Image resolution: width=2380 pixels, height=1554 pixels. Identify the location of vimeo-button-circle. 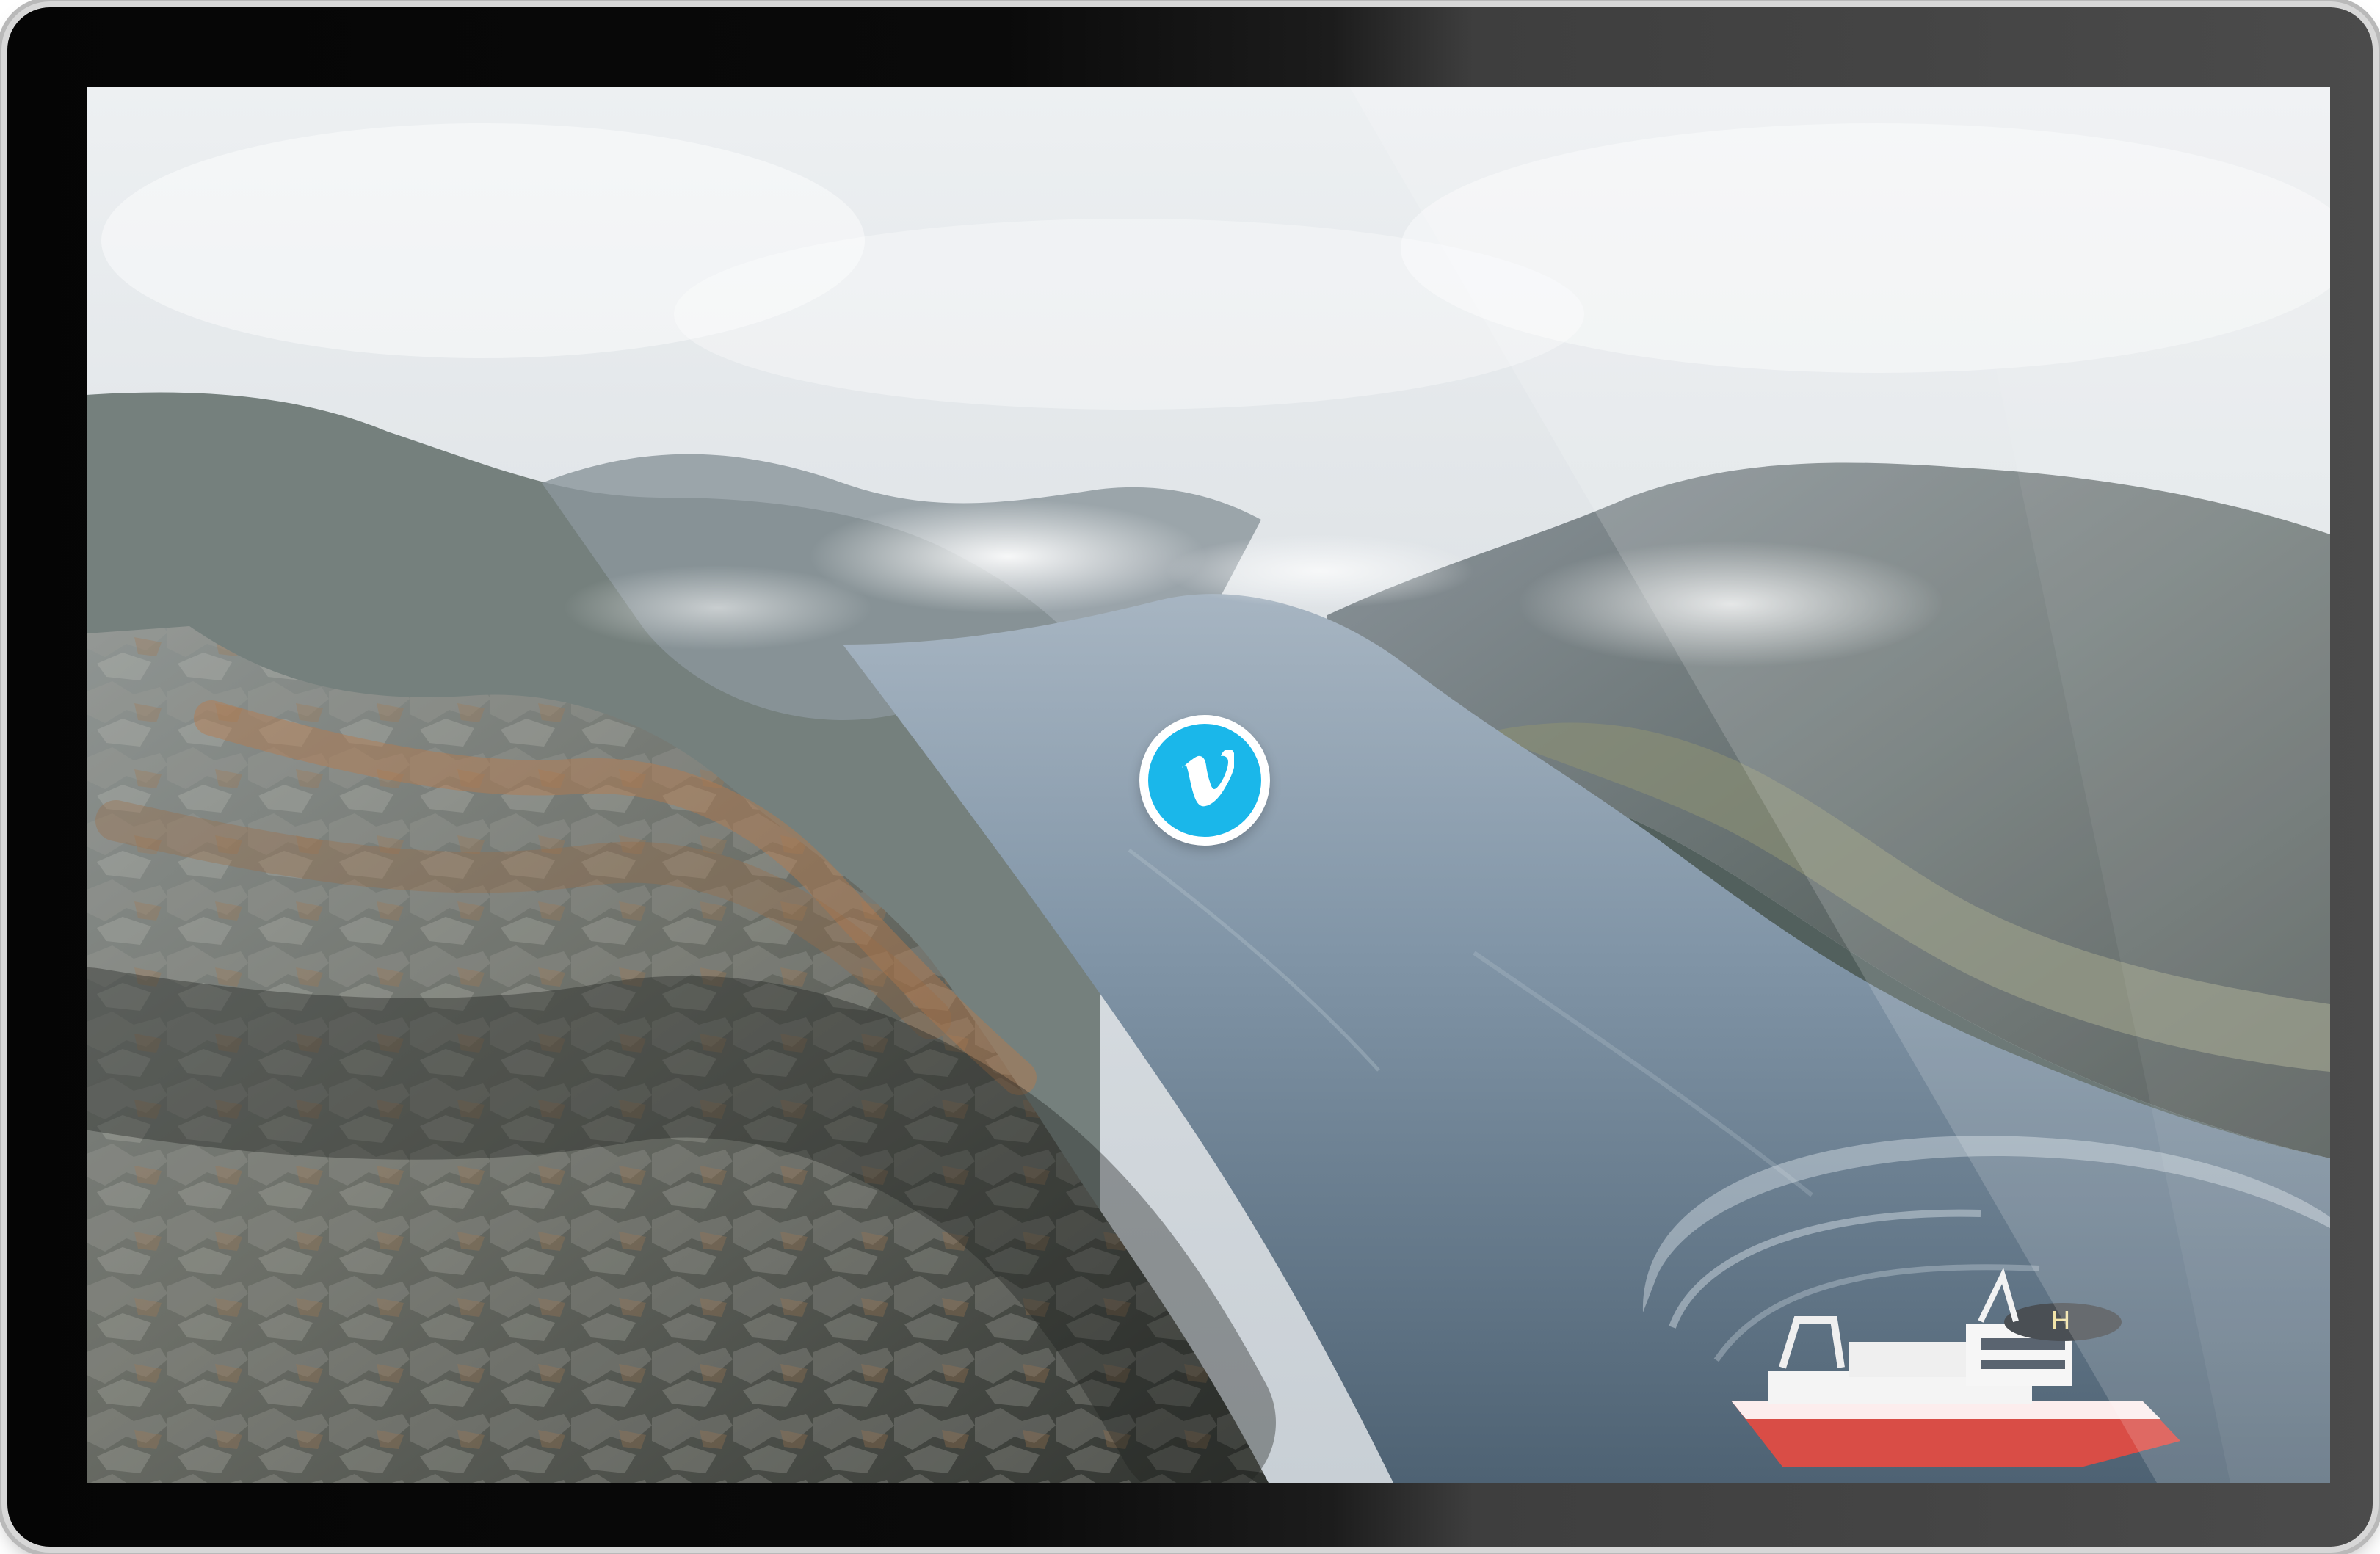
(1204, 780).